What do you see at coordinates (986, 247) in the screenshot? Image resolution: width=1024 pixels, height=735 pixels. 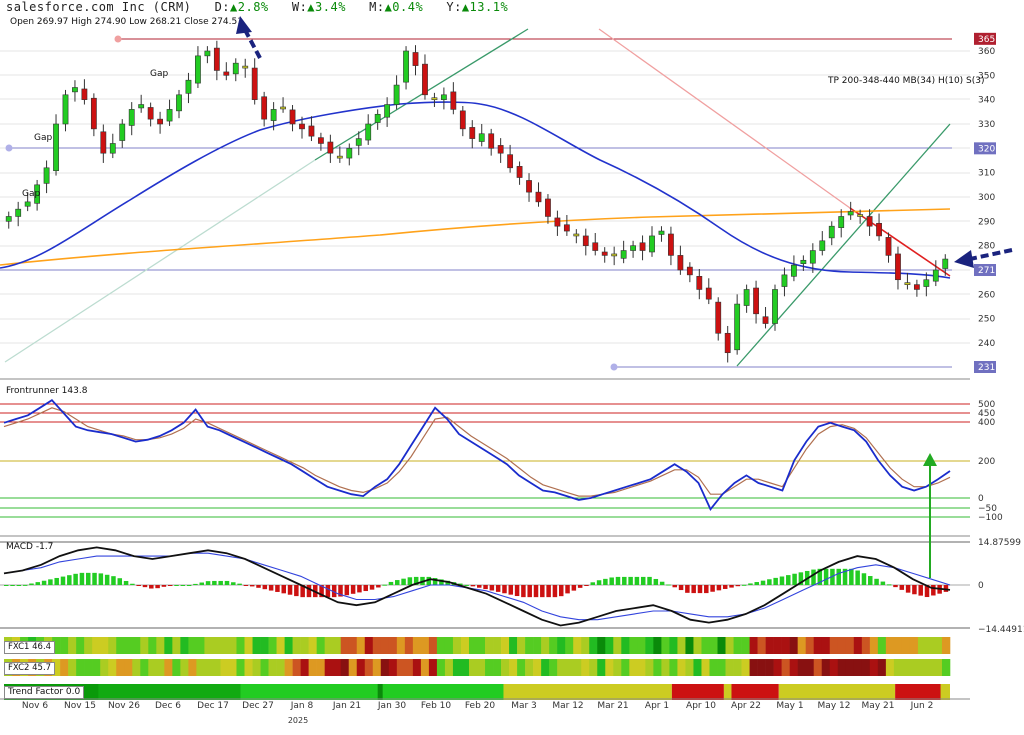 I see `price-tick-label: 280` at bounding box center [986, 247].